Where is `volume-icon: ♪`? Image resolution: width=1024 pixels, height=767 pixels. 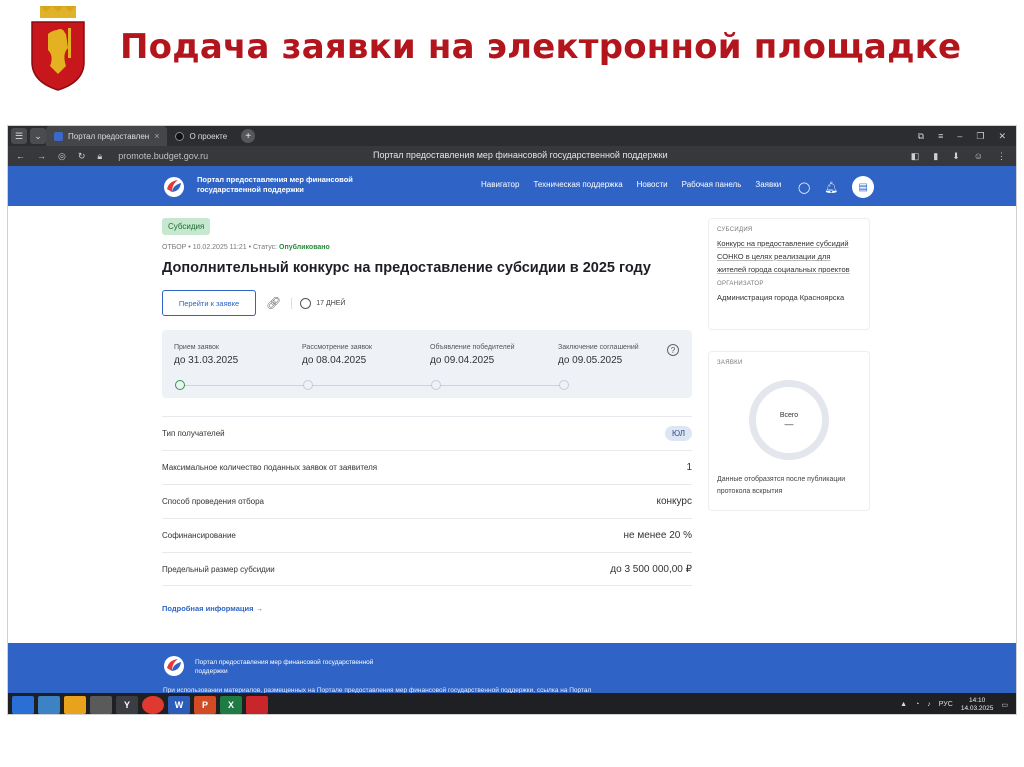 volume-icon: ♪ is located at coordinates (929, 704).